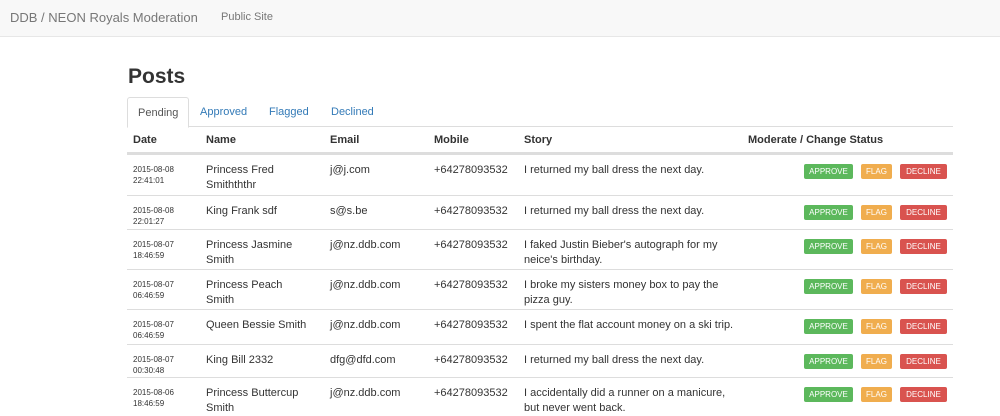 This screenshot has width=1000, height=416. I want to click on status-tabs: Pending Approved Flagged Declined, so click(540, 112).